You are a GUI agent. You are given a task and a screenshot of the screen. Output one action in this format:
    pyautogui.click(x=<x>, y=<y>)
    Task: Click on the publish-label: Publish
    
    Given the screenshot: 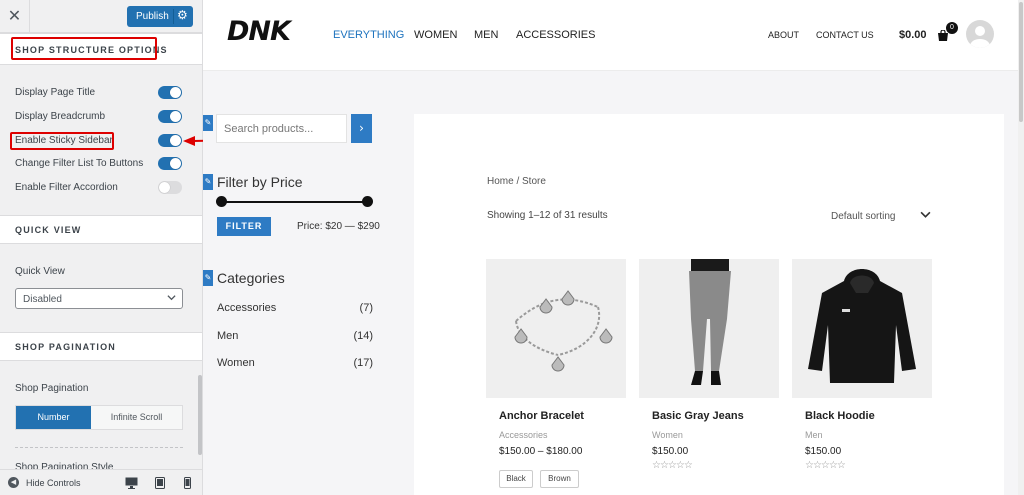 What is the action you would take?
    pyautogui.click(x=152, y=16)
    